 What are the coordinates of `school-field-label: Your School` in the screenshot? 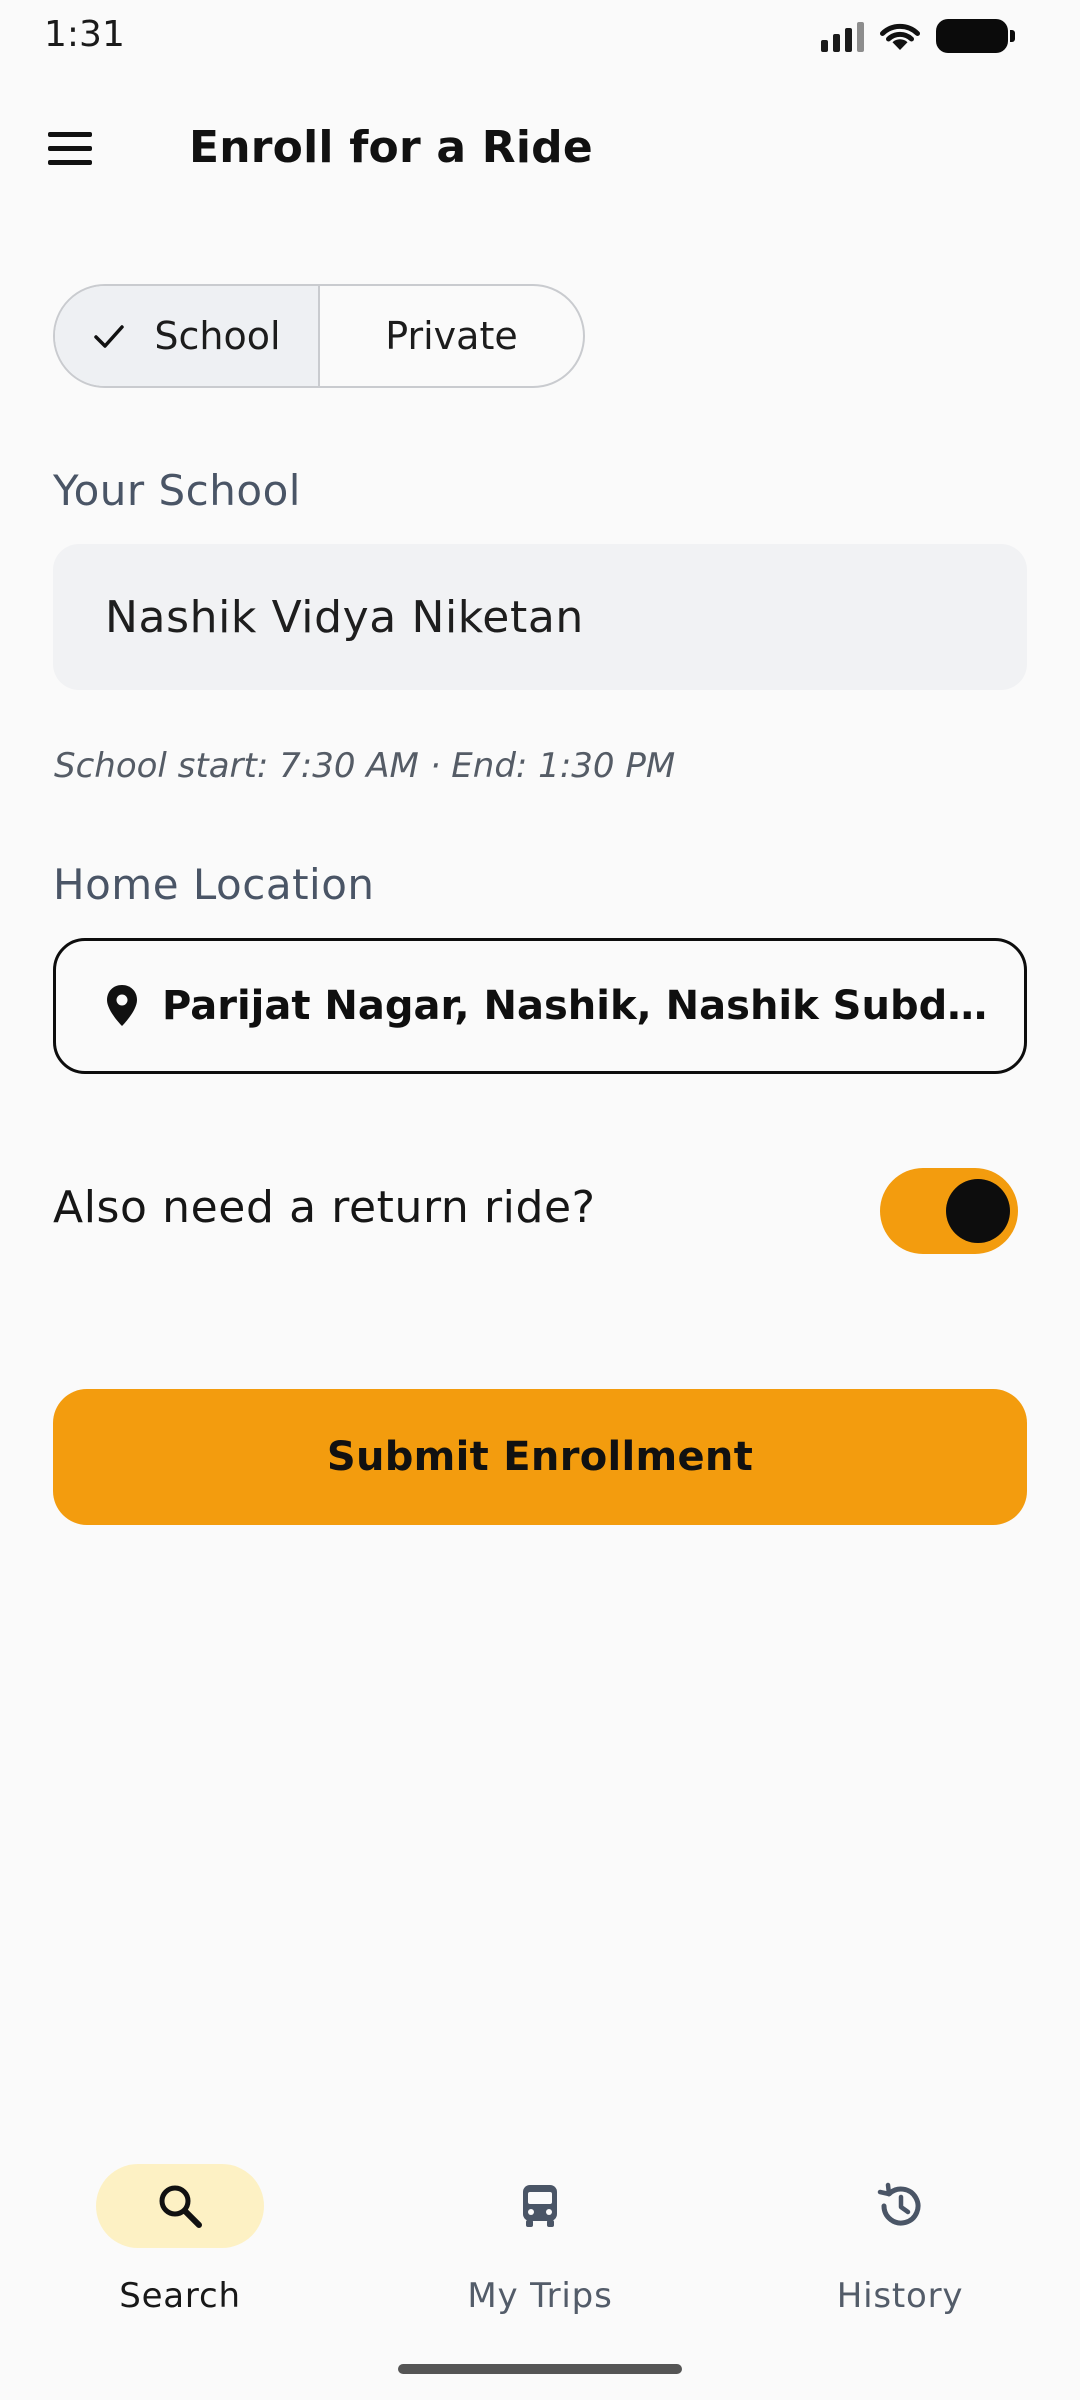 It's located at (177, 490).